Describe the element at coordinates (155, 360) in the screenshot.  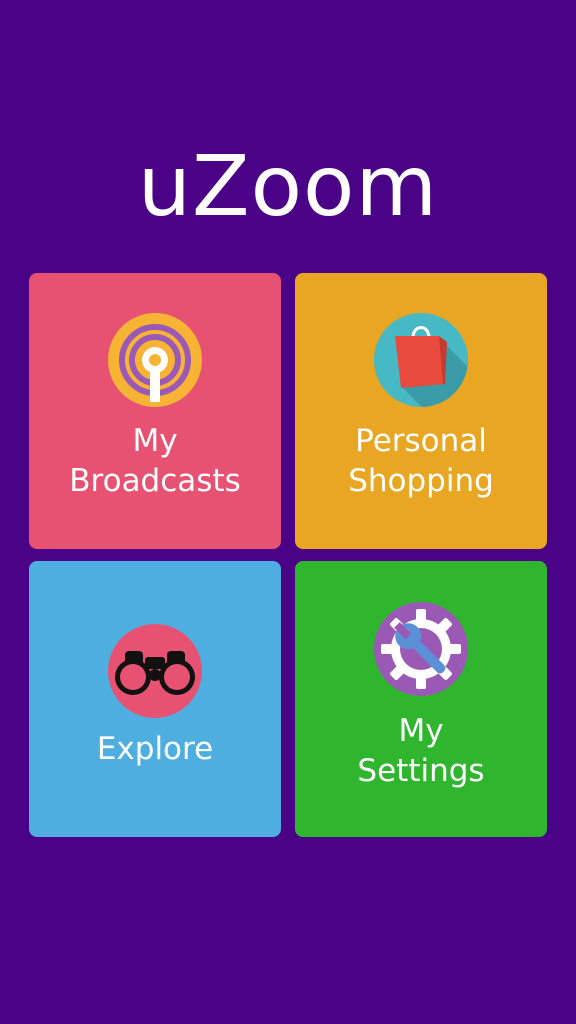
I see `broadcast-icon` at that location.